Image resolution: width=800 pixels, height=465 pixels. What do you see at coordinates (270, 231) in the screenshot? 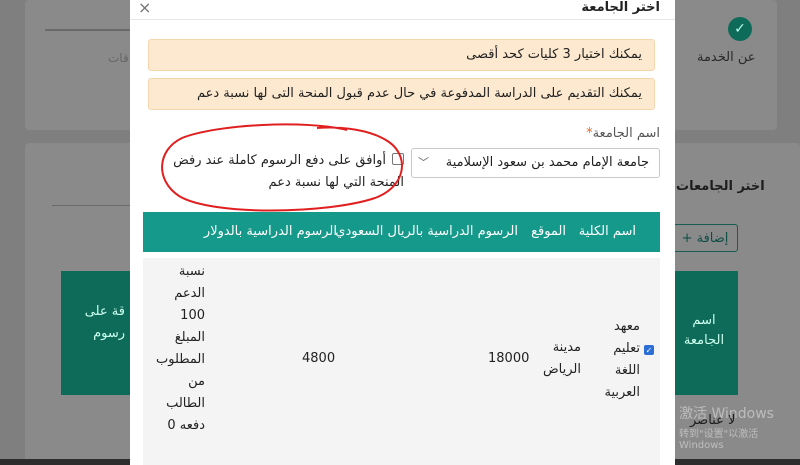
I see `header-fees-usd: الرسوم الدراسية بالدولار` at bounding box center [270, 231].